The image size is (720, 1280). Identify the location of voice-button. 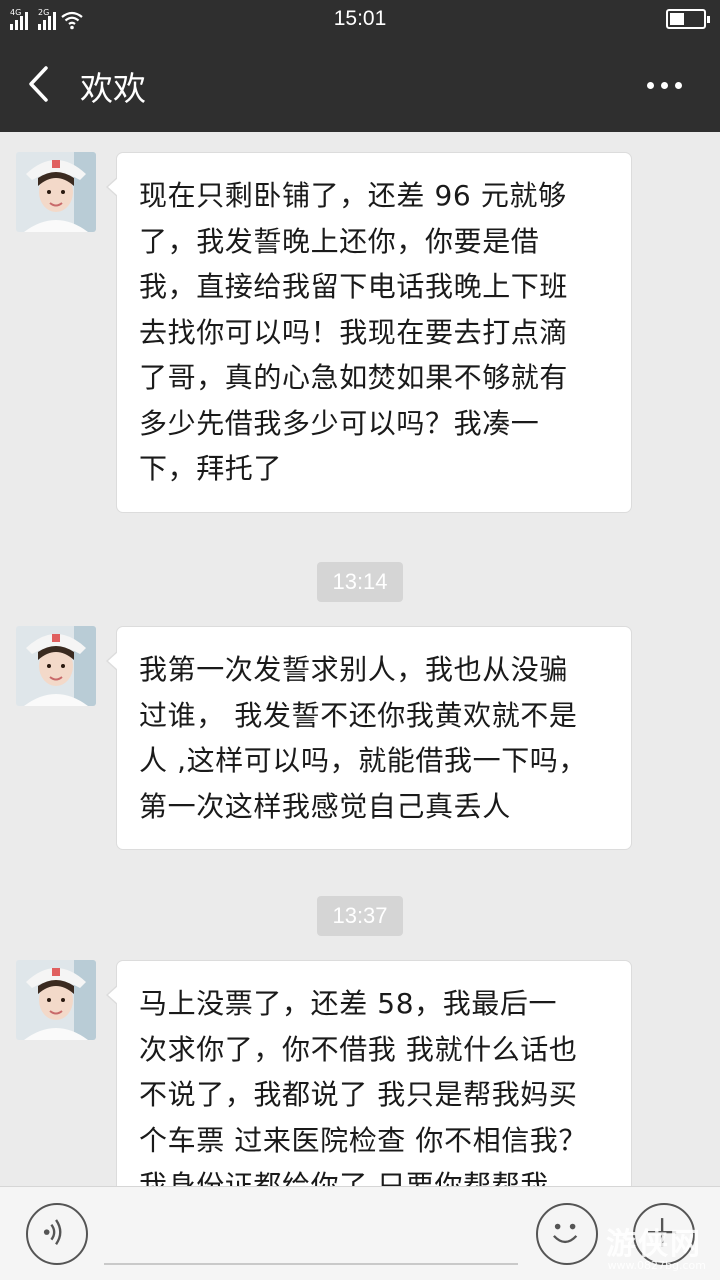
(57, 1234).